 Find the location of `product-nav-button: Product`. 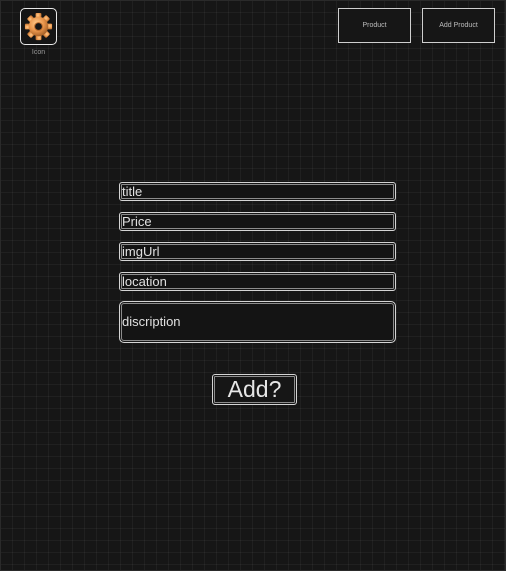

product-nav-button: Product is located at coordinates (374, 25).